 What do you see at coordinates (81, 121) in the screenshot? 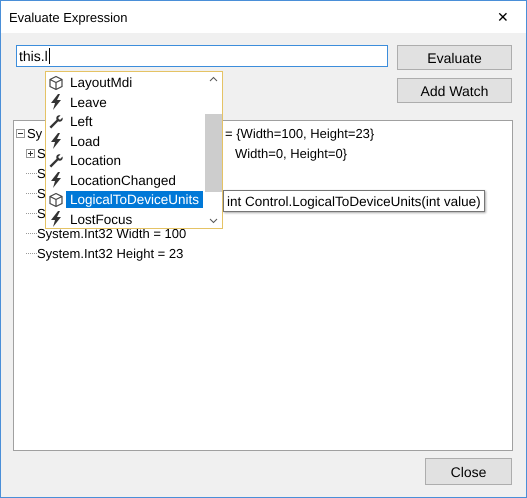
I see `completion-item: Left` at bounding box center [81, 121].